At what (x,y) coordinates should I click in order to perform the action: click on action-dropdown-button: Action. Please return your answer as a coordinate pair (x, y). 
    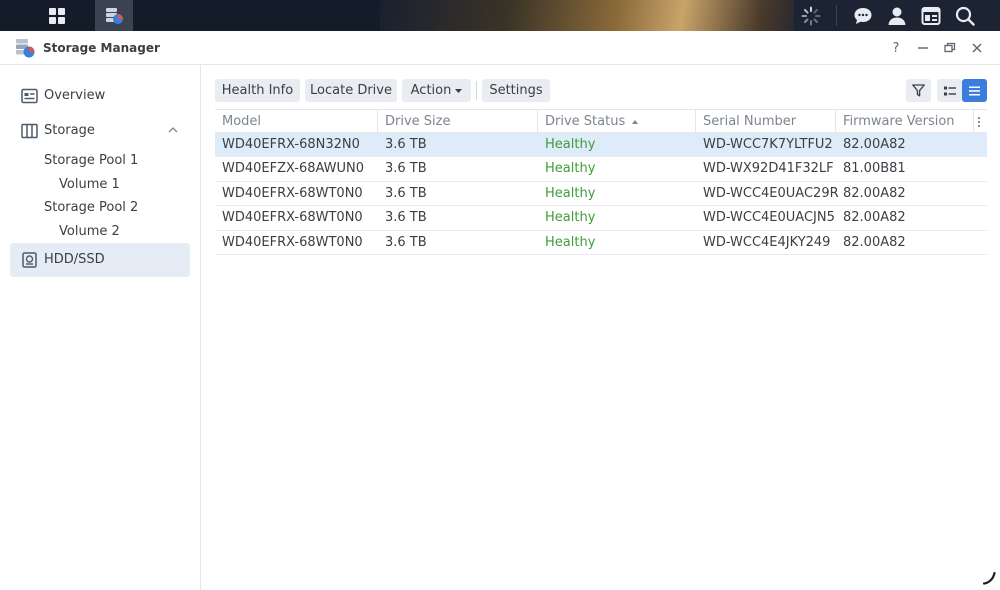
    Looking at the image, I should click on (436, 90).